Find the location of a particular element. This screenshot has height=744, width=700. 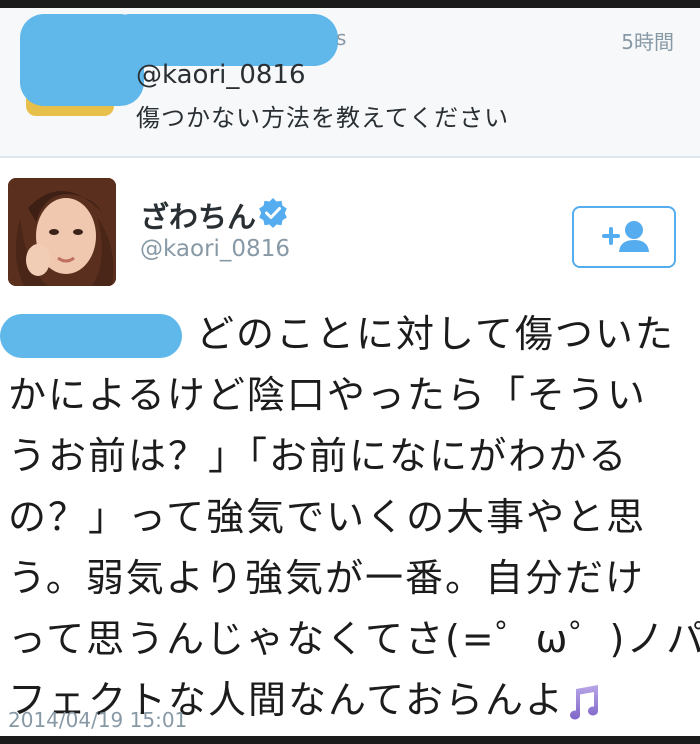

reply-timestamp: 5時間 is located at coordinates (647, 42).